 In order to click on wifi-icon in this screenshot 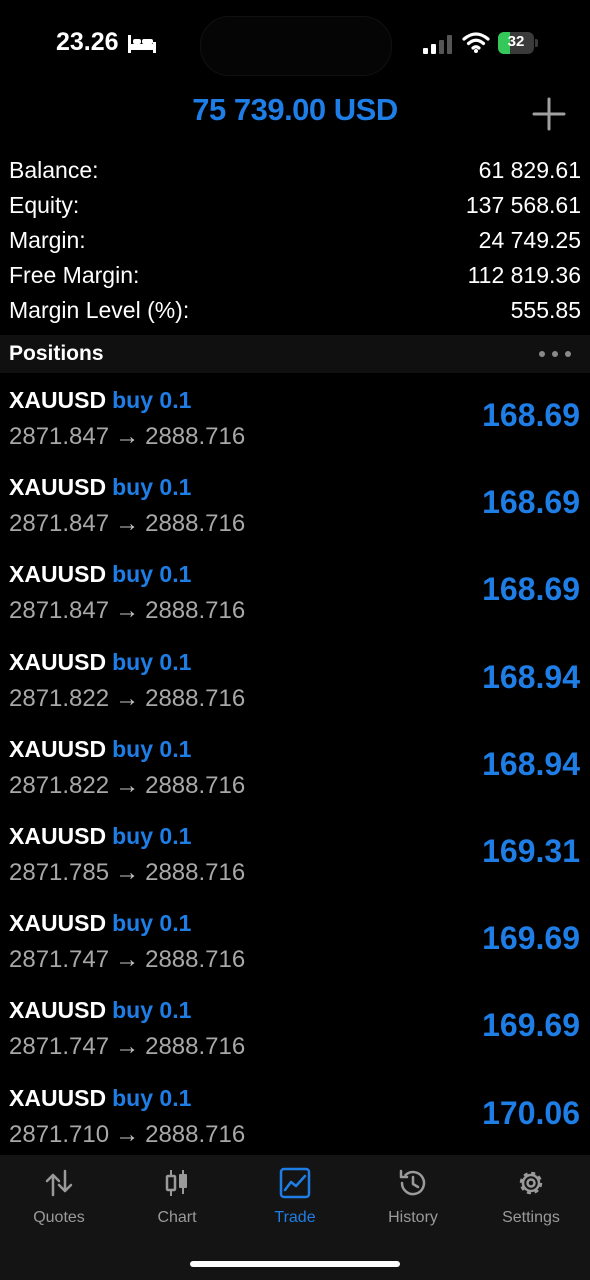, I will do `click(476, 42)`.